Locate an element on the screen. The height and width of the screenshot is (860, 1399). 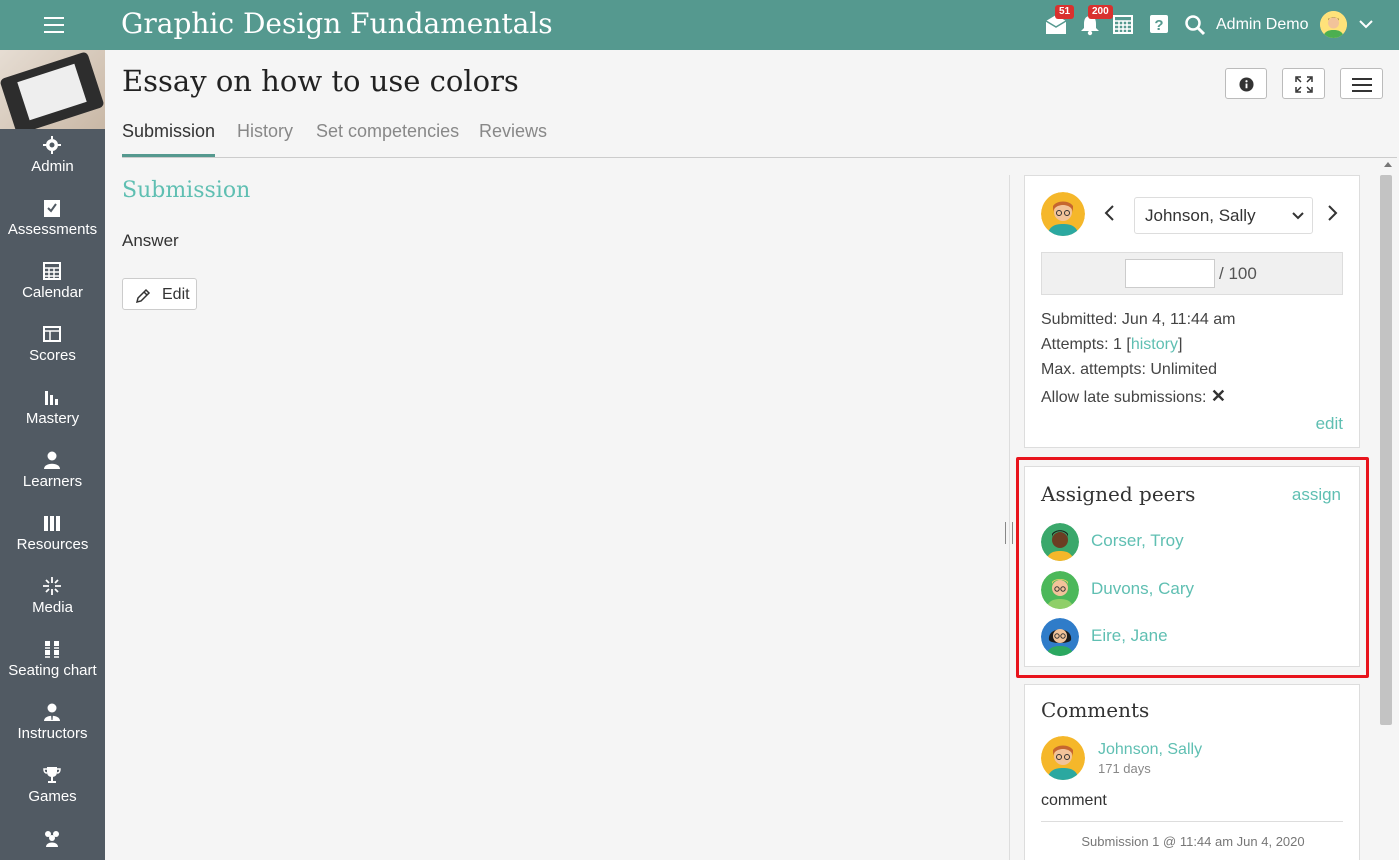
sidebar-item-label: Admin is located at coordinates (52, 166).